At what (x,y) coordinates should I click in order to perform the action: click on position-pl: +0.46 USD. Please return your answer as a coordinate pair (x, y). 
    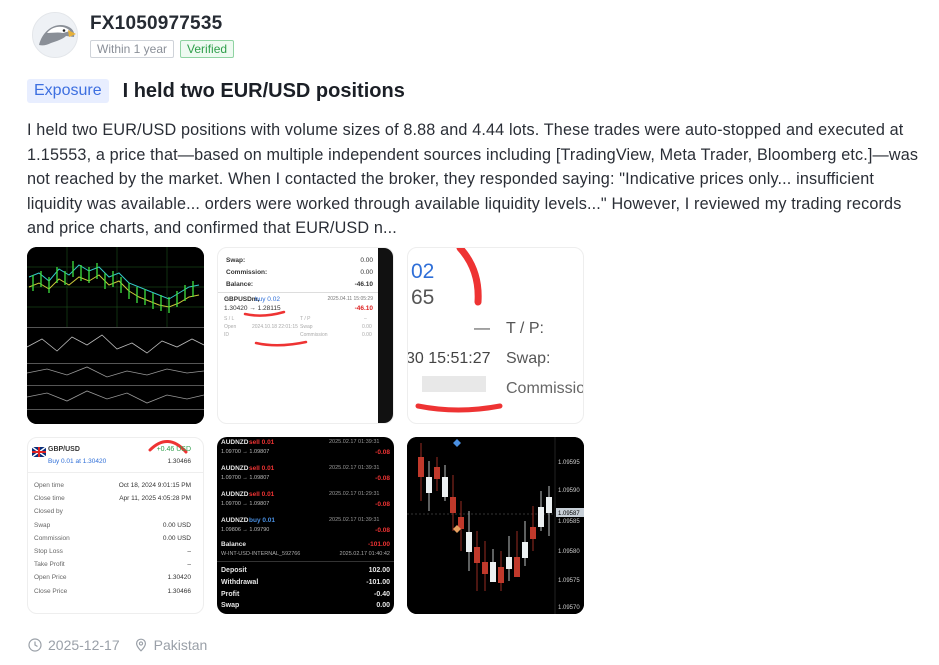
    Looking at the image, I should click on (173, 449).